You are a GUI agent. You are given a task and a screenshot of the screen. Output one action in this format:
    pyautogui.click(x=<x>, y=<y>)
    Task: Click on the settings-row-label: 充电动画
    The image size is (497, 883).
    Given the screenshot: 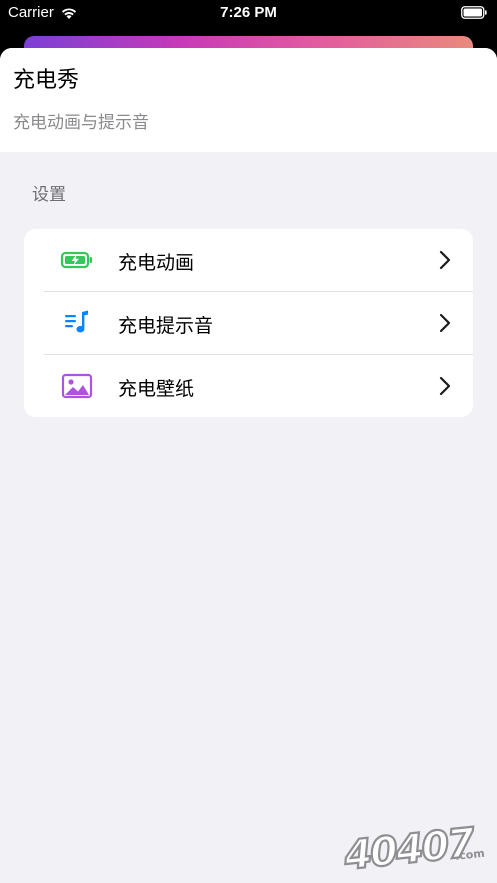 What is the action you would take?
    pyautogui.click(x=156, y=263)
    